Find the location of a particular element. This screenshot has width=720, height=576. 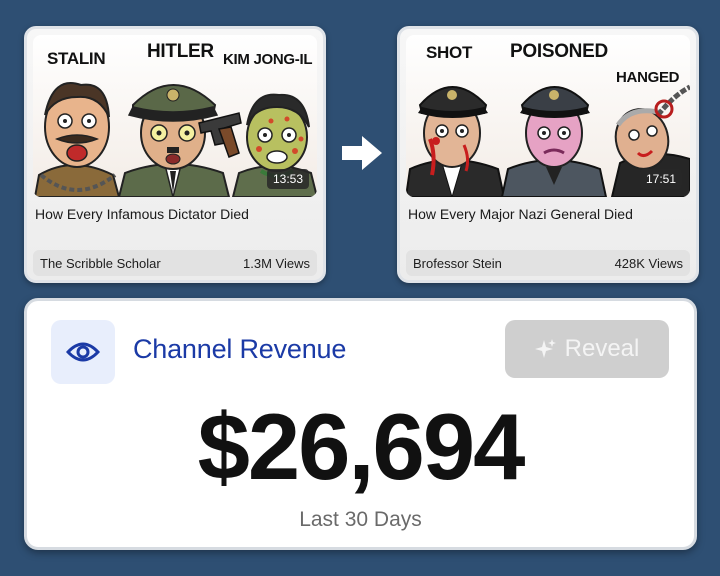

video-meta-bar: Brofessor Stein 428K Views is located at coordinates (548, 263).